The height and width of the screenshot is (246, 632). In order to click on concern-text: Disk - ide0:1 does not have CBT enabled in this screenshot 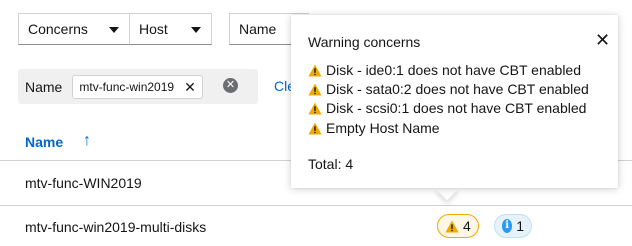, I will do `click(454, 70)`.